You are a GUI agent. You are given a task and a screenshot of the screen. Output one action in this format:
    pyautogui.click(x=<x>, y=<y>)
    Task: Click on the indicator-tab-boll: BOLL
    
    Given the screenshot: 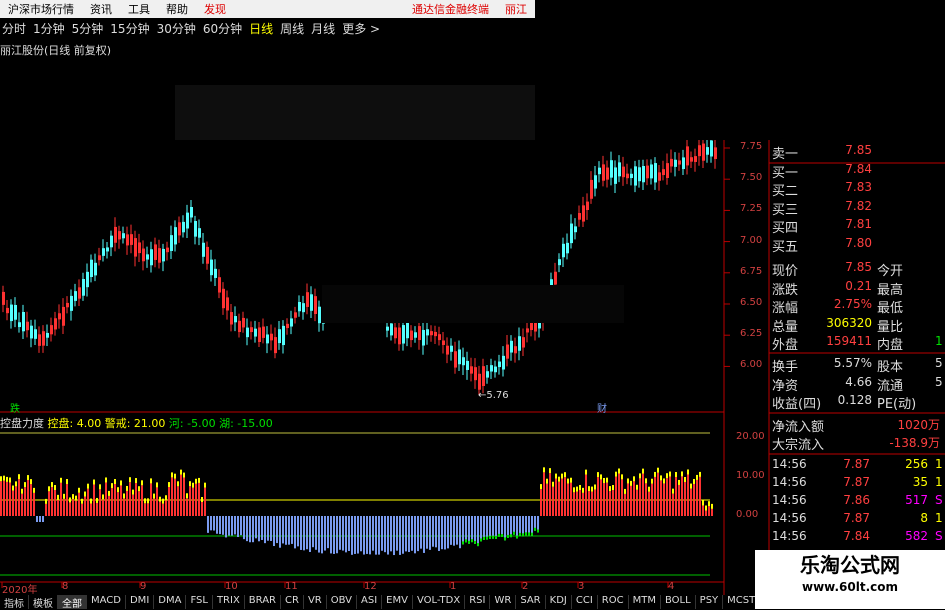 What is the action you would take?
    pyautogui.click(x=678, y=602)
    